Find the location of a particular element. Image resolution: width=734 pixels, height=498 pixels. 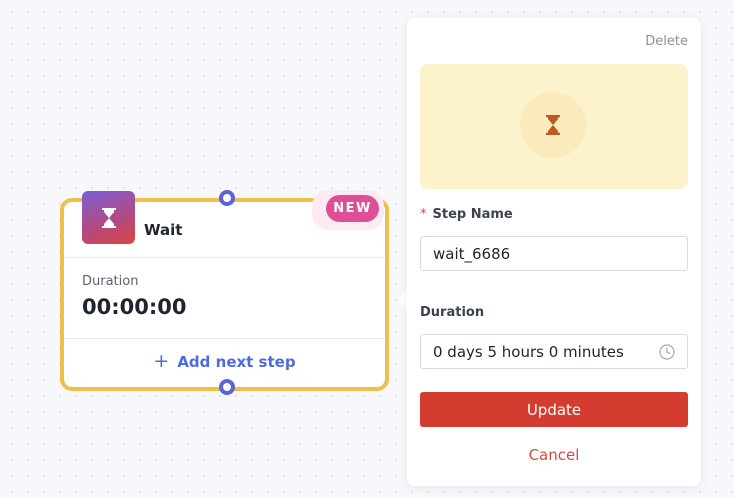

step-name-label-text: Step Name is located at coordinates (472, 214).